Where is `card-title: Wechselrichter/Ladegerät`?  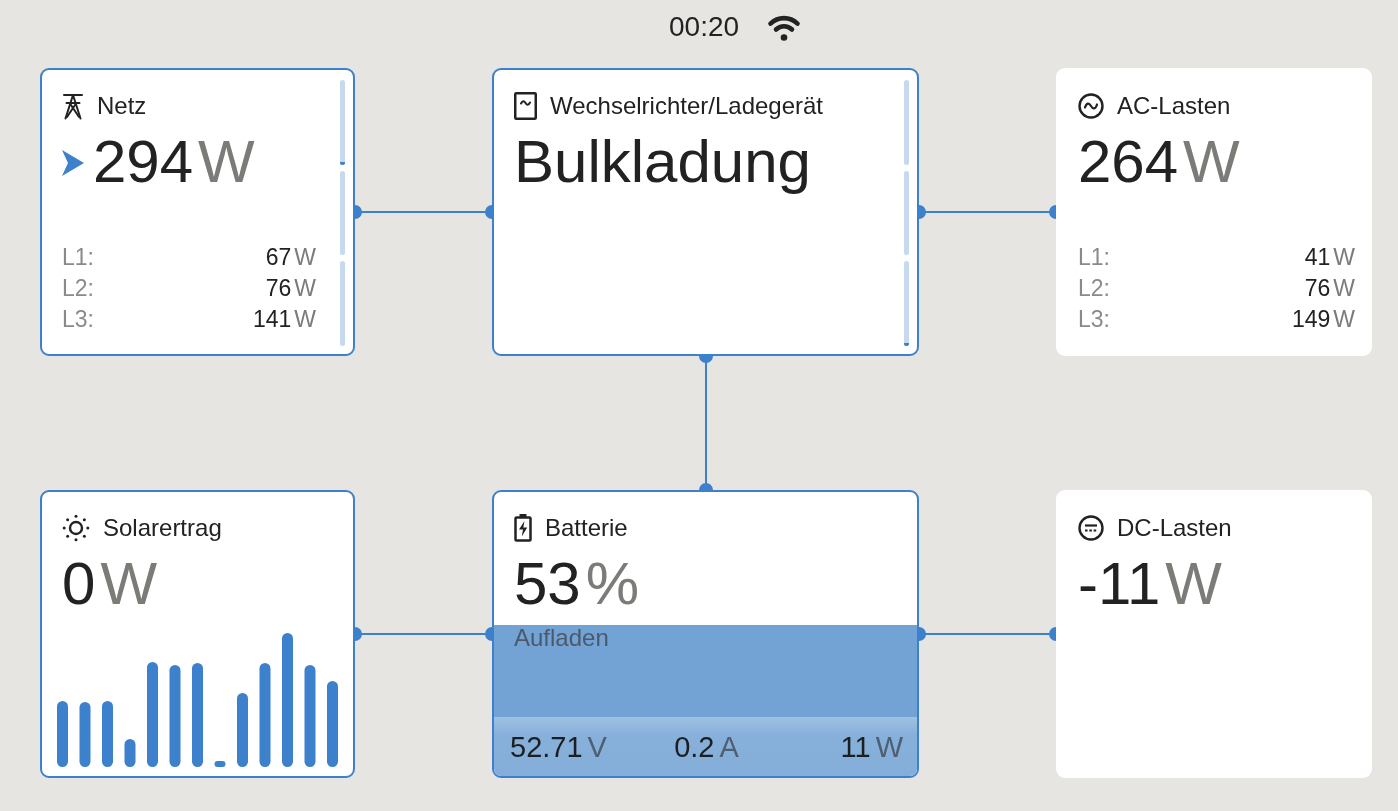 card-title: Wechselrichter/Ladegerät is located at coordinates (687, 106).